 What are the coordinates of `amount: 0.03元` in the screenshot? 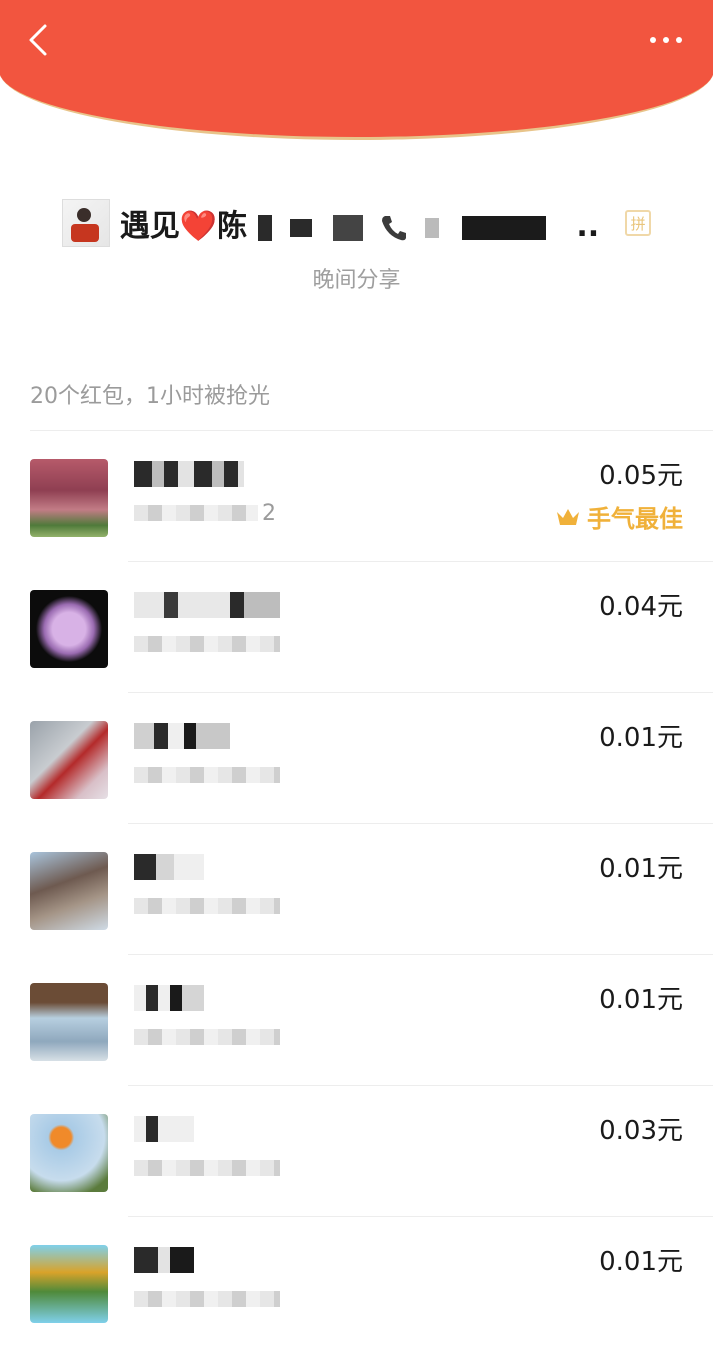 It's located at (641, 1131).